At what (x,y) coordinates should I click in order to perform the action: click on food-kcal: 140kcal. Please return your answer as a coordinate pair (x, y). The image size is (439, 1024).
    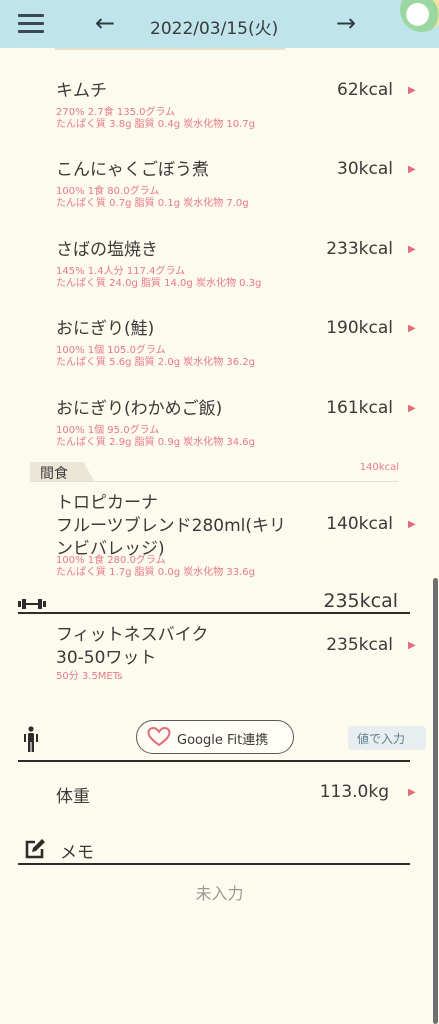
    Looking at the image, I should click on (359, 524).